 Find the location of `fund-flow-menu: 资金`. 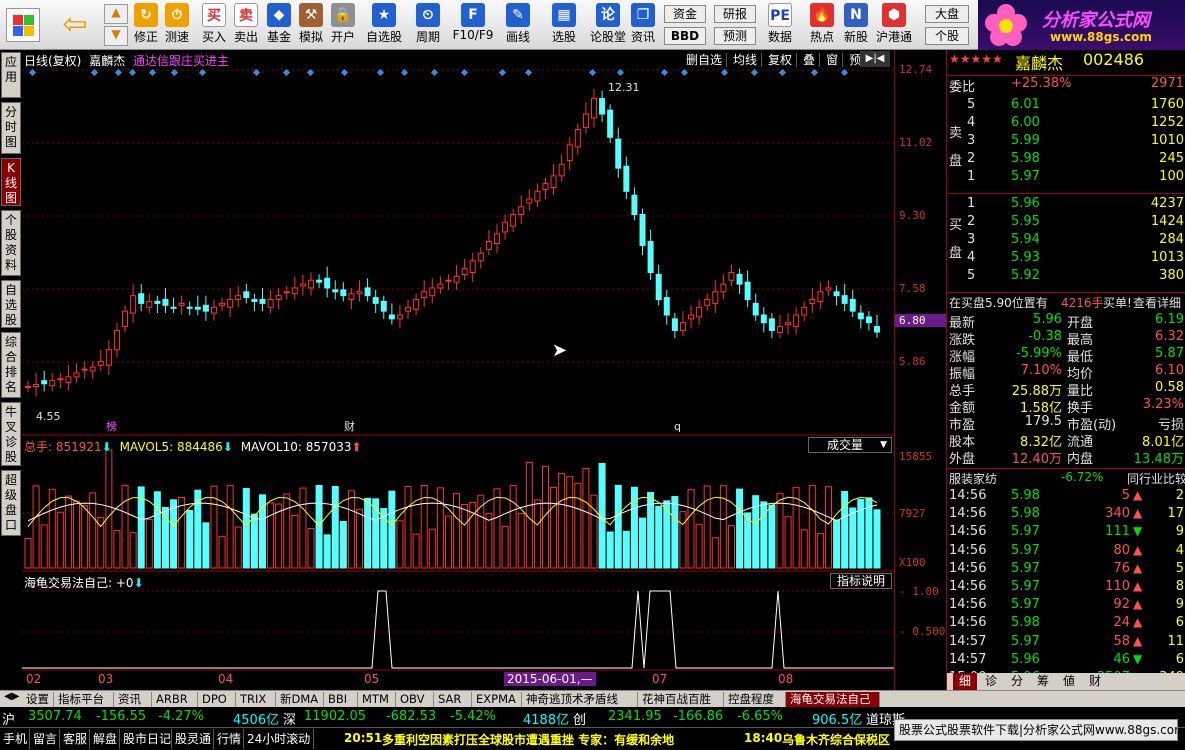

fund-flow-menu: 资金 is located at coordinates (685, 14).